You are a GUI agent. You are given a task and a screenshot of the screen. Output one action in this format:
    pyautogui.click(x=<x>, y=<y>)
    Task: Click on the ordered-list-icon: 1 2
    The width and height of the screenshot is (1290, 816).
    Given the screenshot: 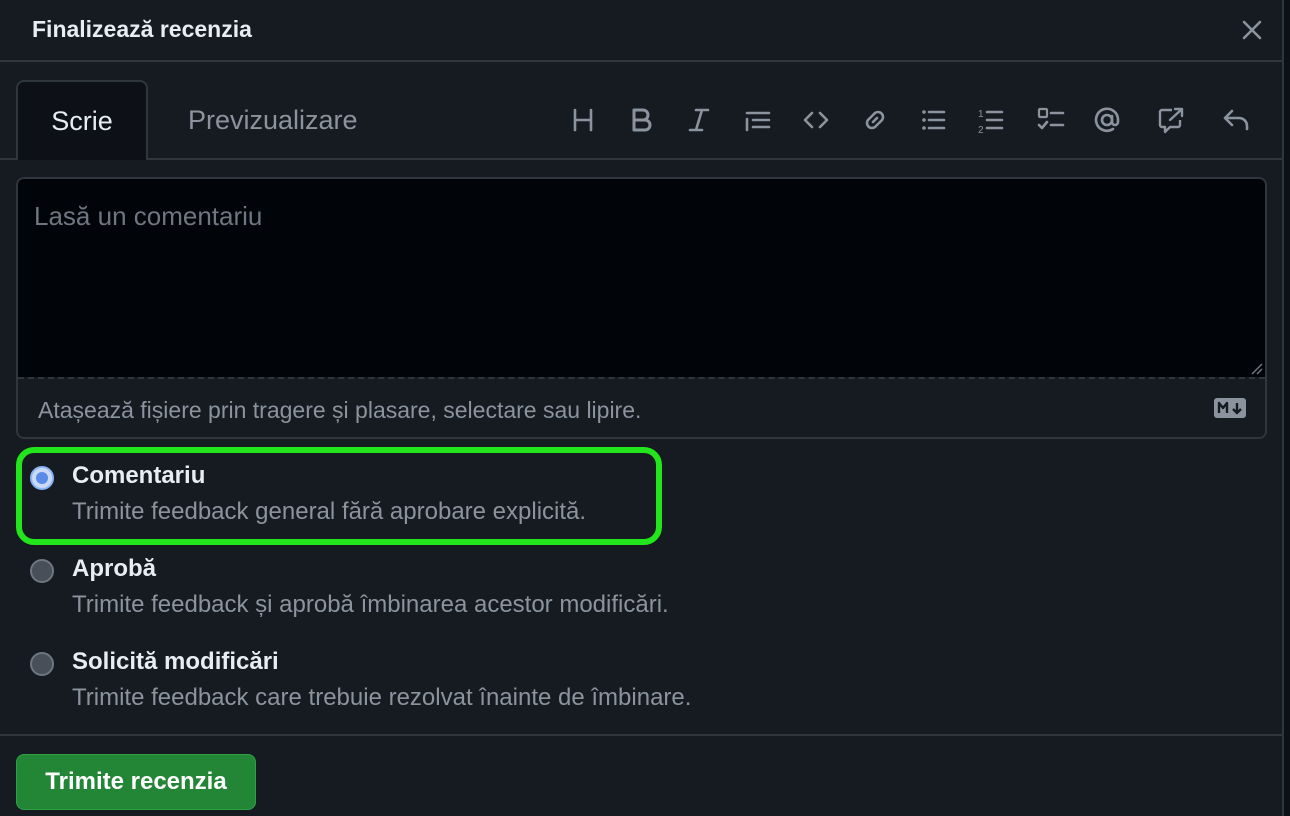 What is the action you would take?
    pyautogui.click(x=991, y=122)
    